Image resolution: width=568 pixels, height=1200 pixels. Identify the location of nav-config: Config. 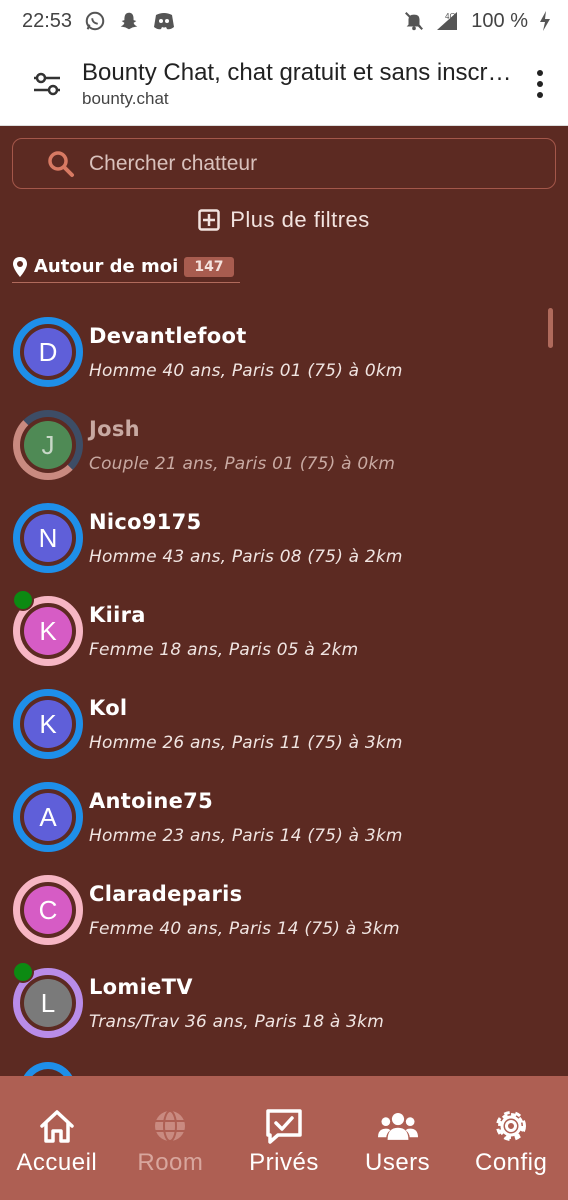
(511, 1131).